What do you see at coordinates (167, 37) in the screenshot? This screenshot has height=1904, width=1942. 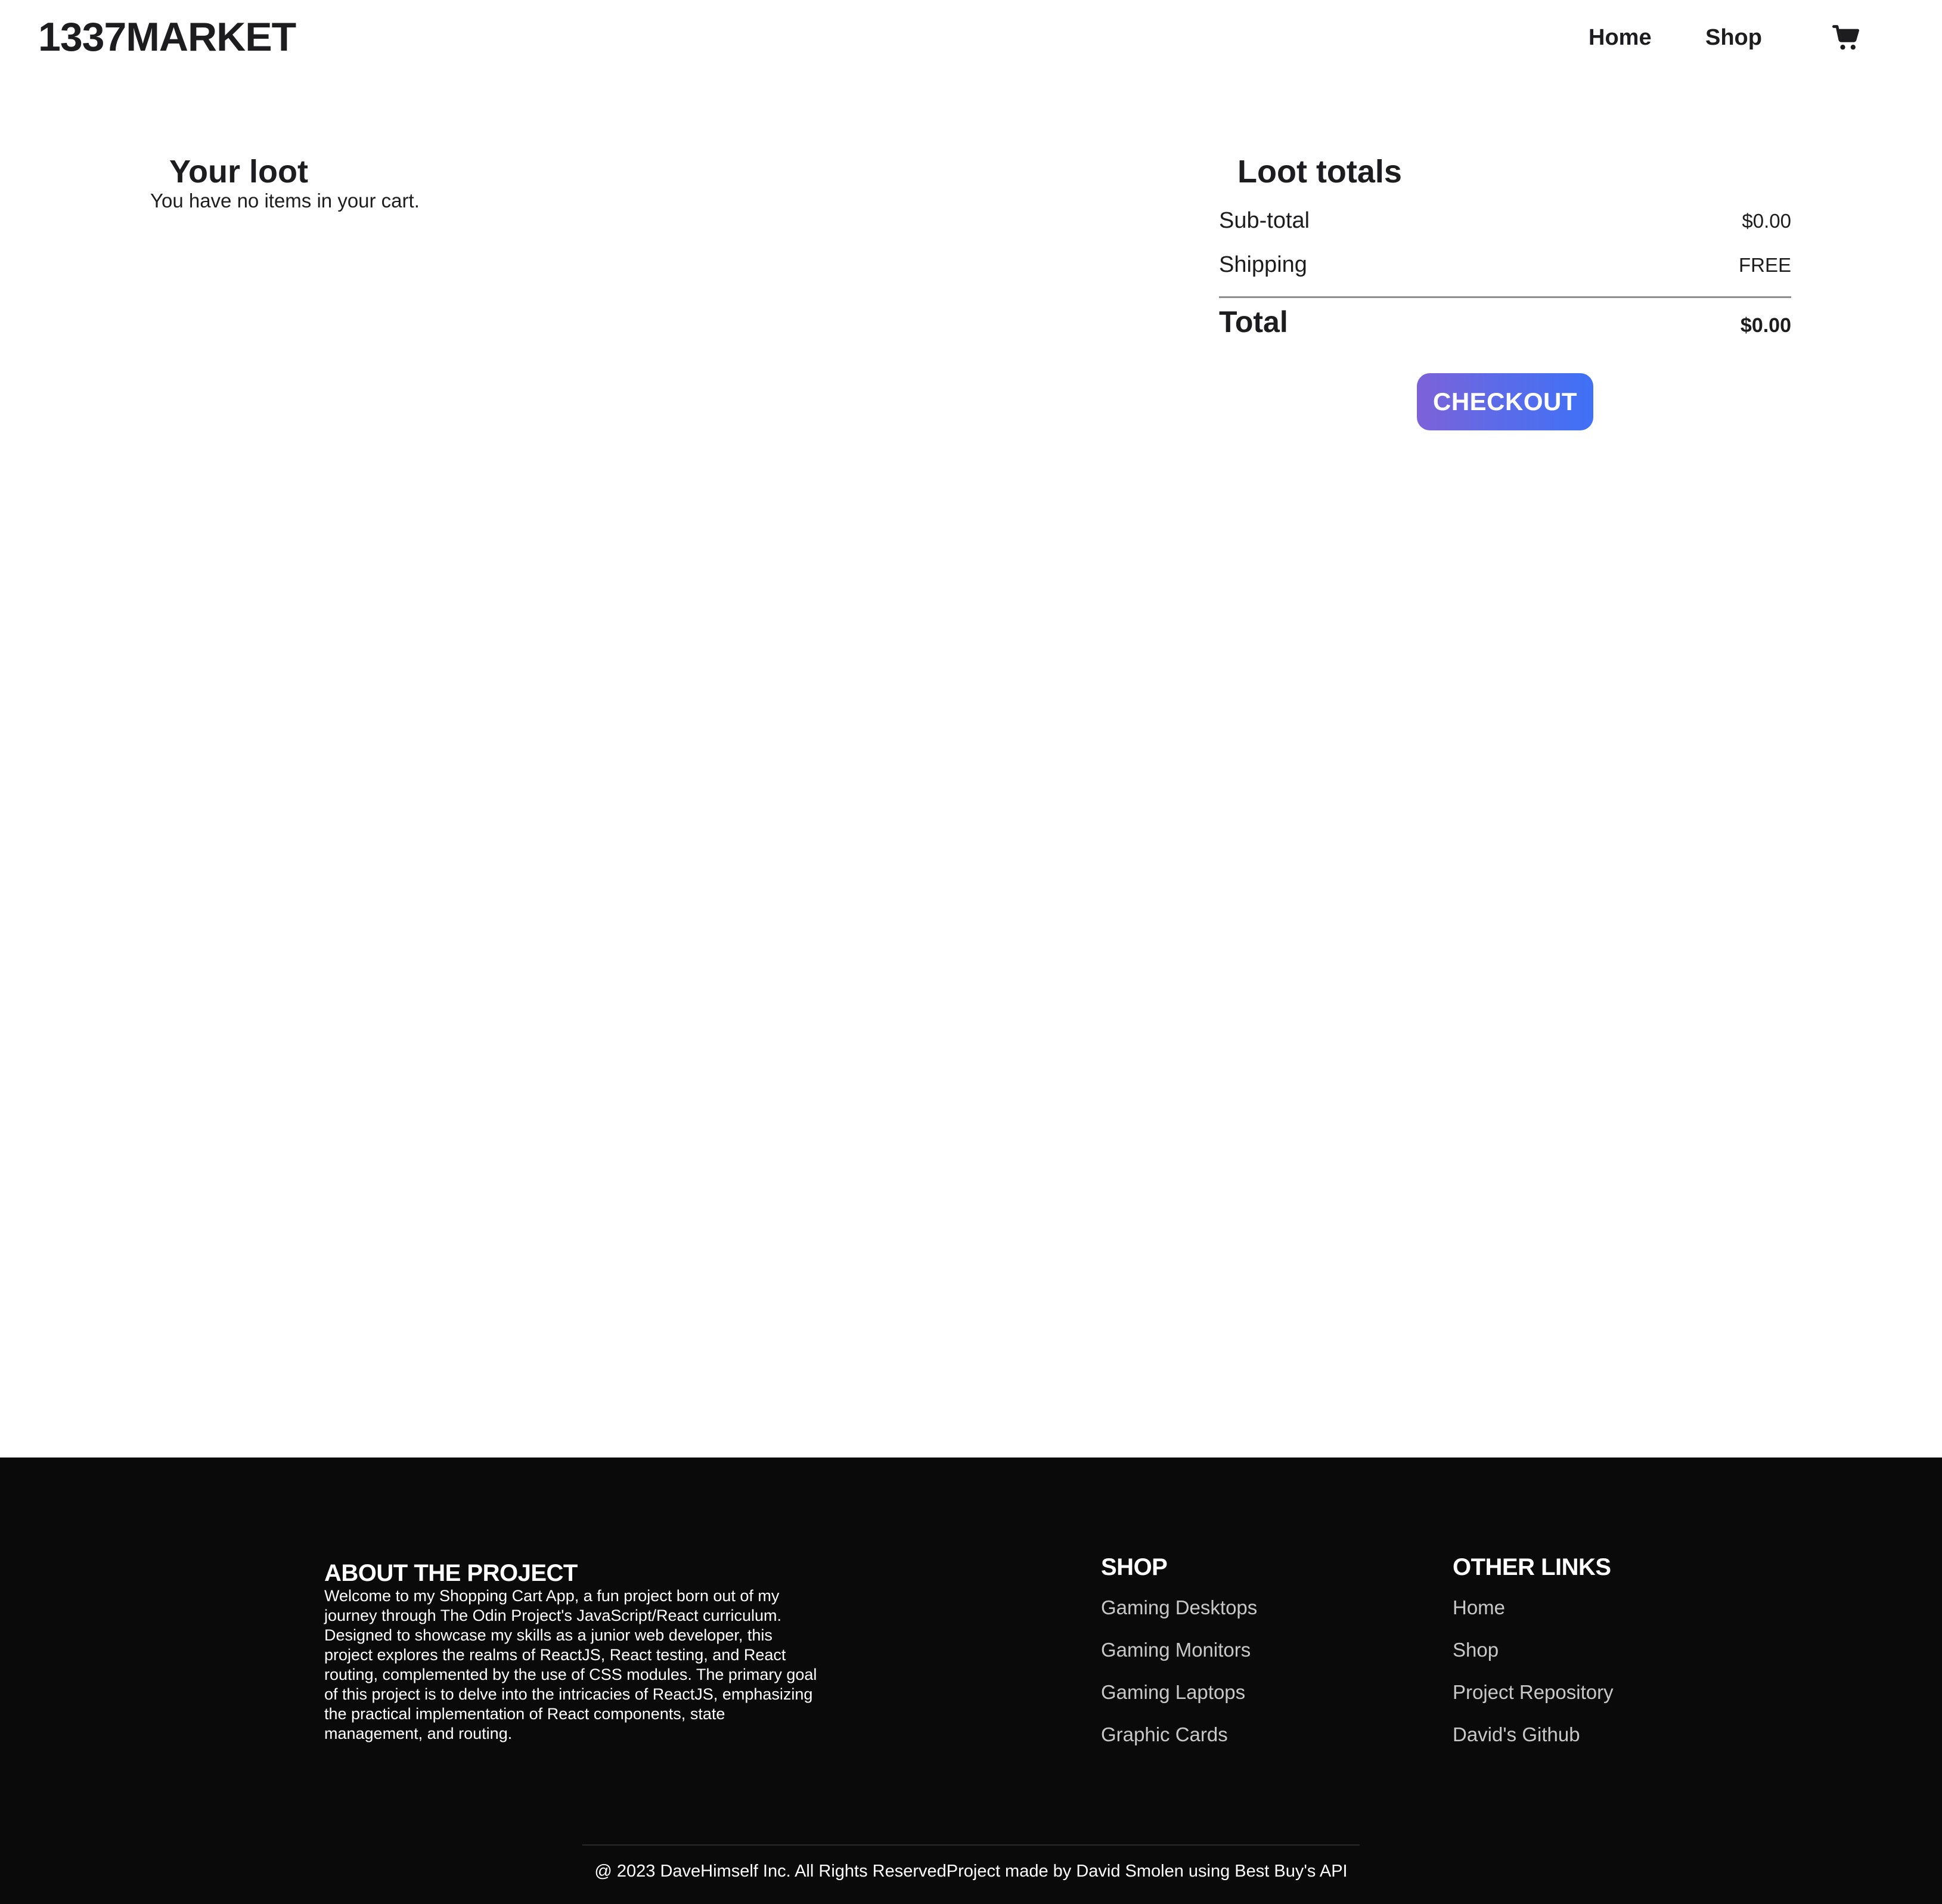 I see `site-logo: 1337MARKET` at bounding box center [167, 37].